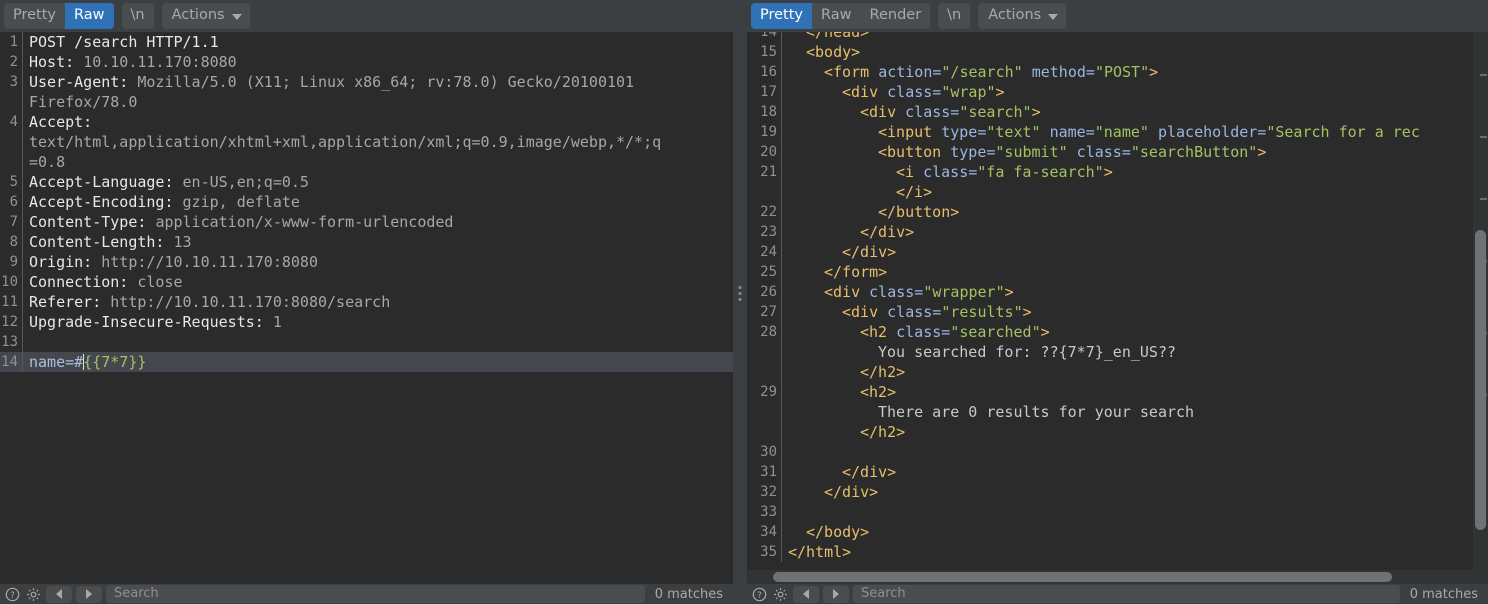  I want to click on response-token: action=, so click(910, 72).